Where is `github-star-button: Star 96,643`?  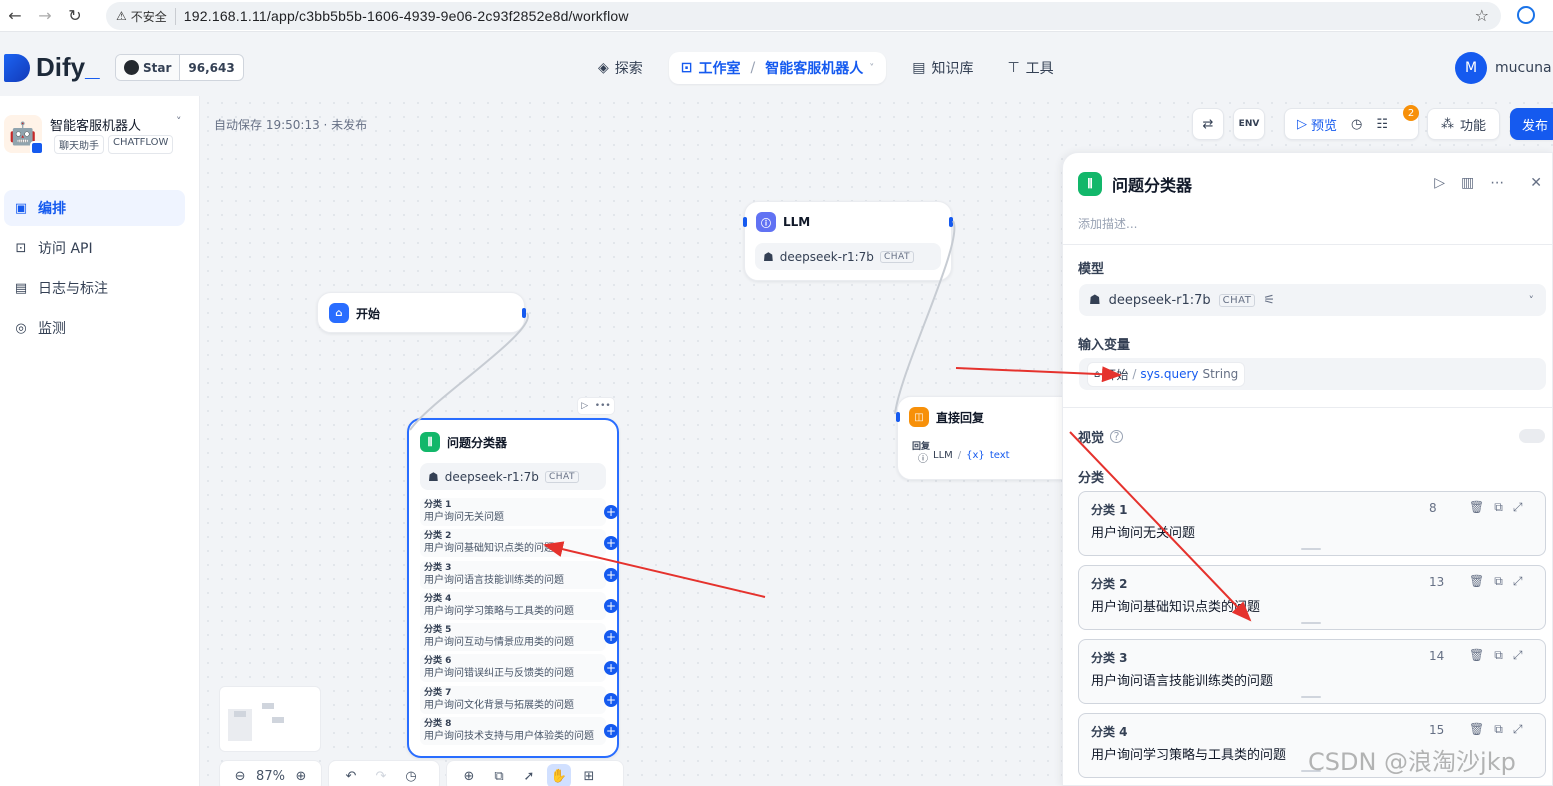
github-star-button: Star 96,643 is located at coordinates (179, 67).